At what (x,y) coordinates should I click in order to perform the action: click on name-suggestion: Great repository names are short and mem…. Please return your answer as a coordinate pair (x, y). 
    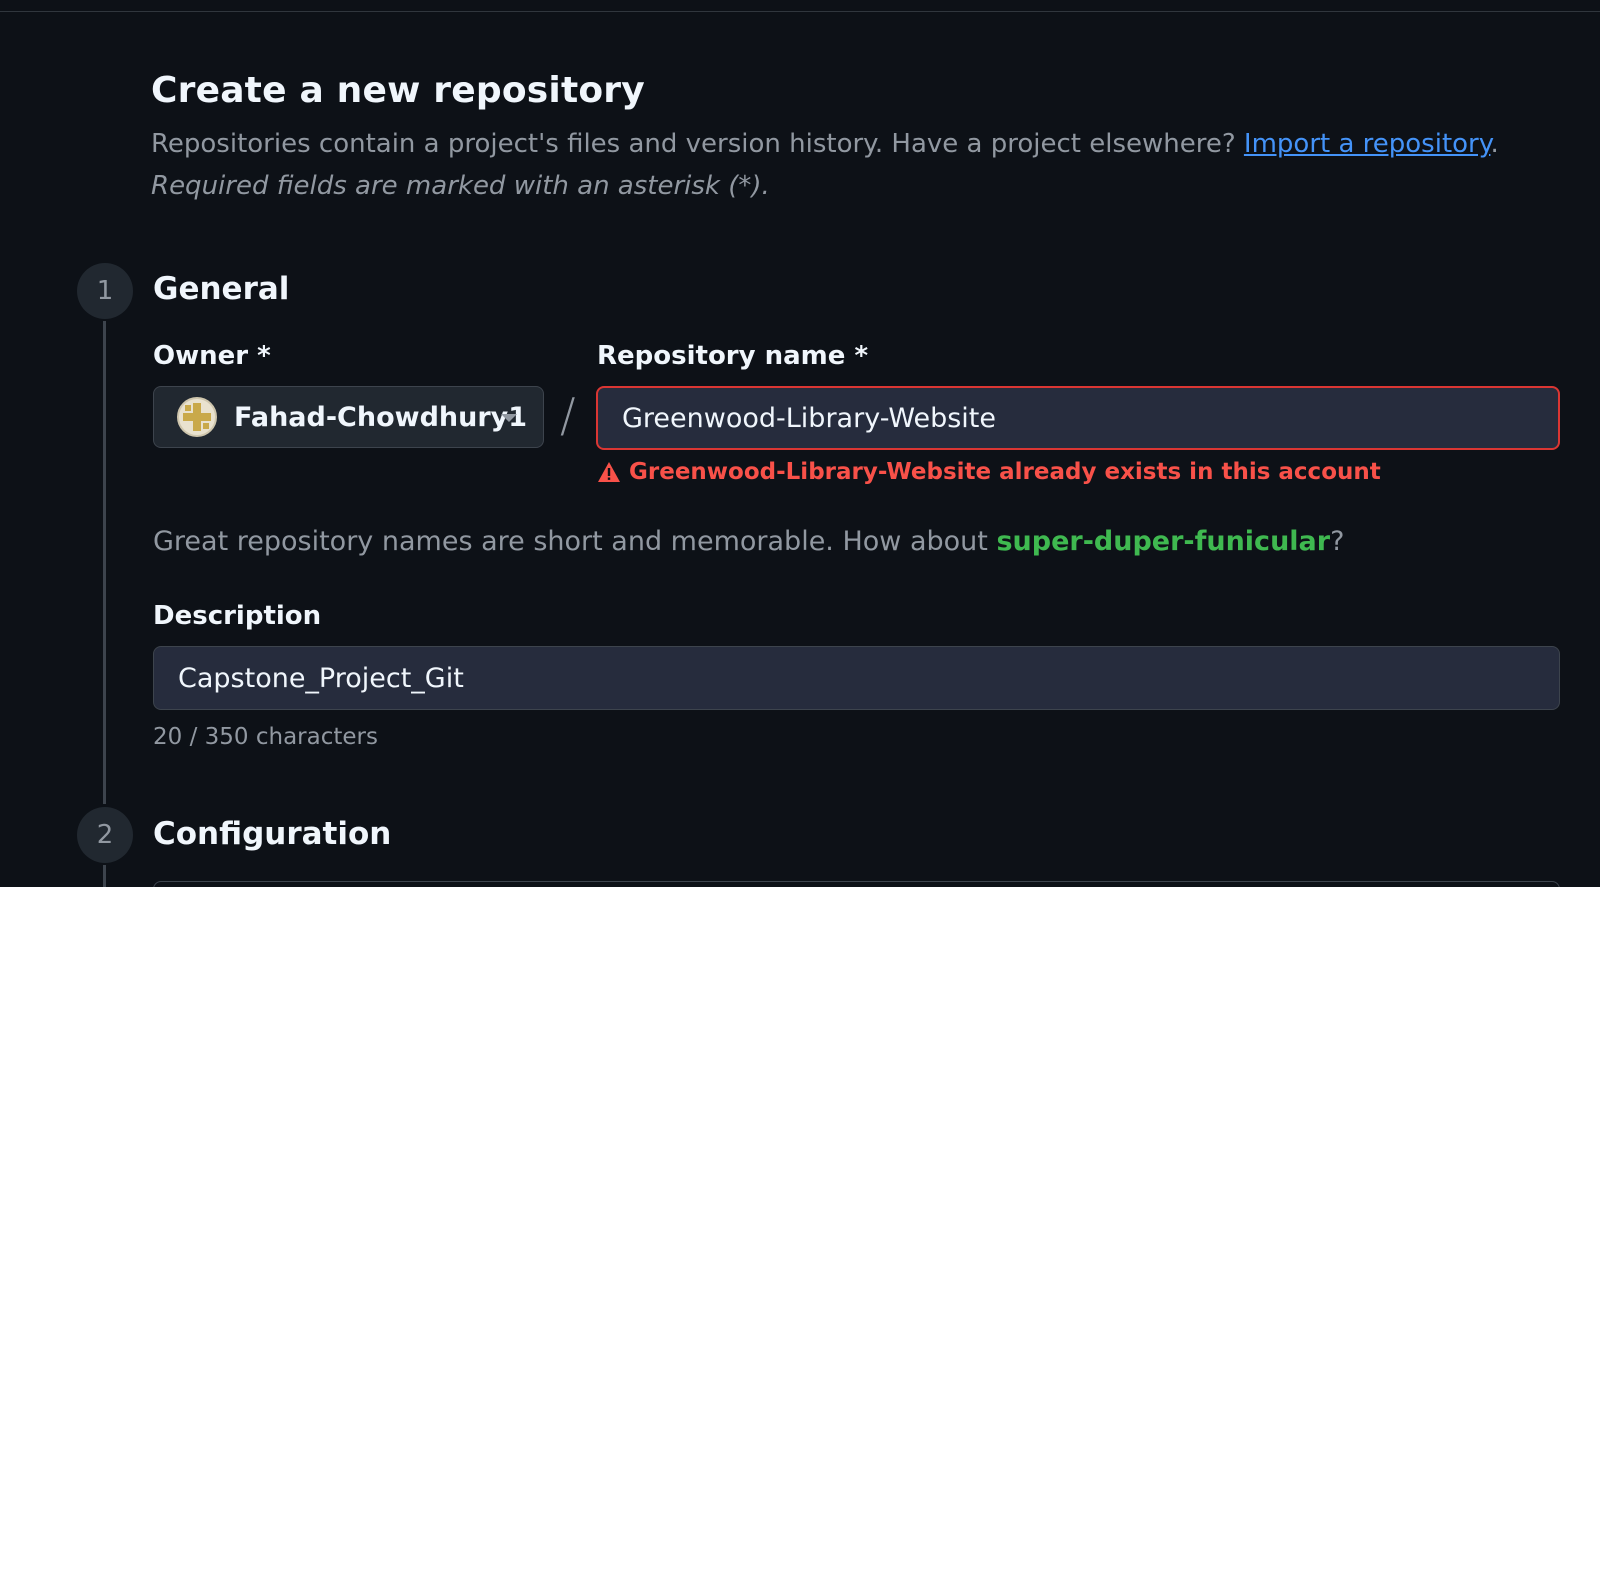
    Looking at the image, I should click on (748, 541).